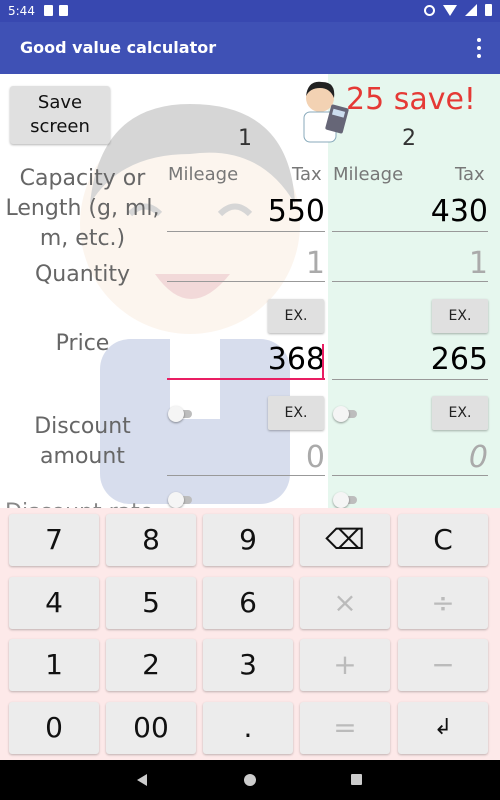  Describe the element at coordinates (450, 10) in the screenshot. I see `wifi-icon` at that location.